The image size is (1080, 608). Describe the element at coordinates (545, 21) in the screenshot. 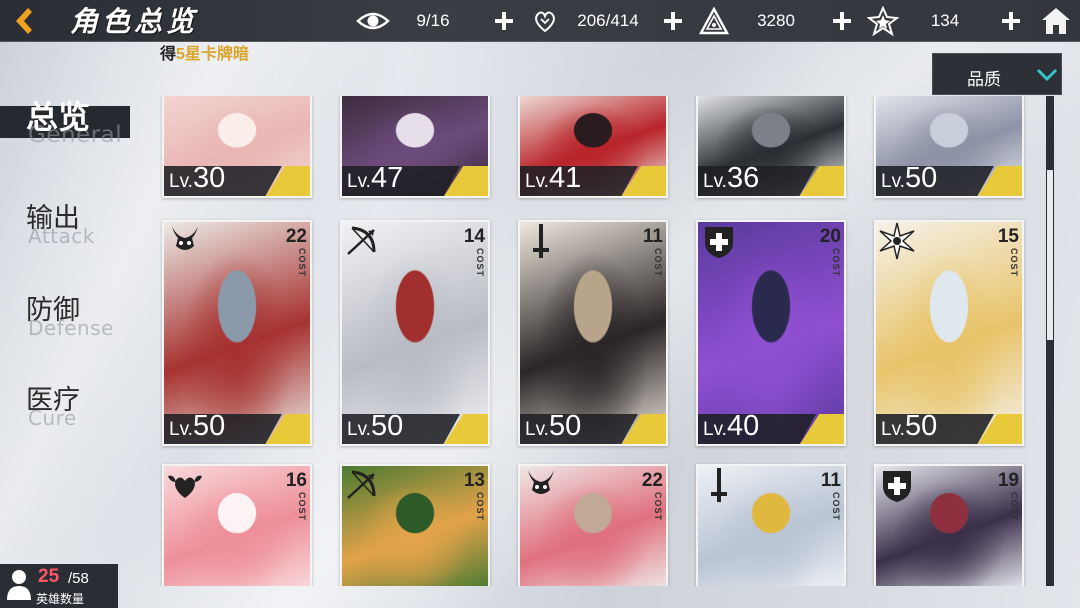

I see `heart-hand-icon` at that location.